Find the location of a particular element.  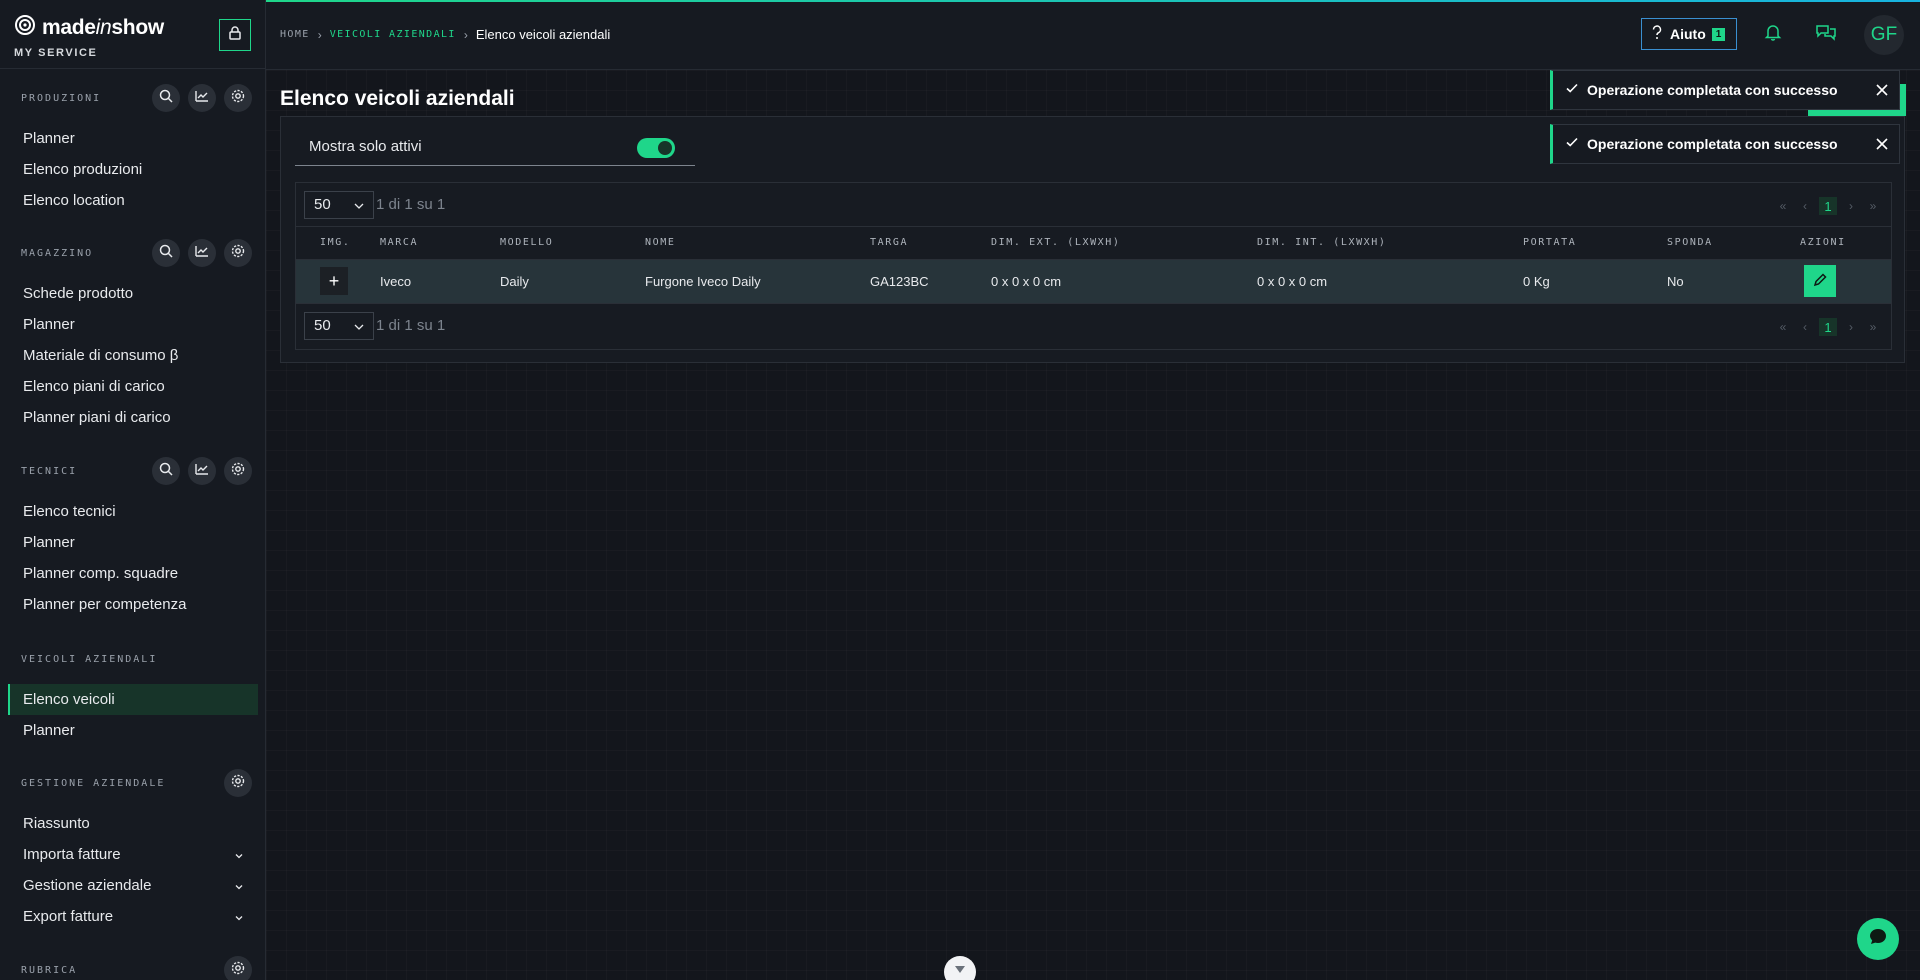

add-image-button: + is located at coordinates (334, 281).